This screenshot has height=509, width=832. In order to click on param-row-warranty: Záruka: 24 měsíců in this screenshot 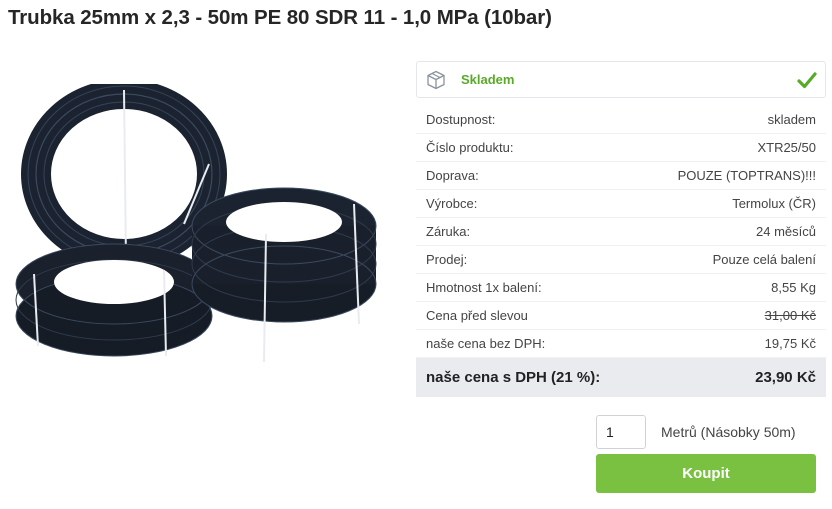, I will do `click(621, 232)`.